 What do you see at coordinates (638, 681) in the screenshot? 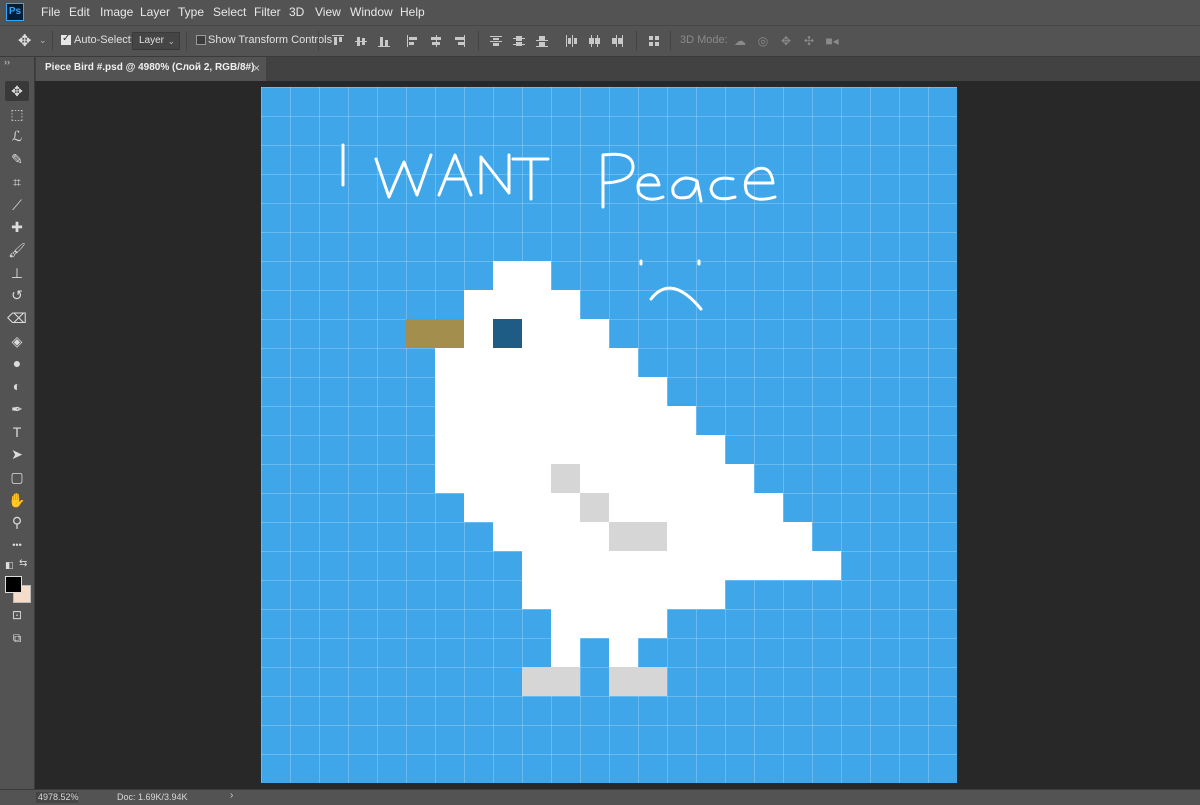
I see `bird-foot-right` at bounding box center [638, 681].